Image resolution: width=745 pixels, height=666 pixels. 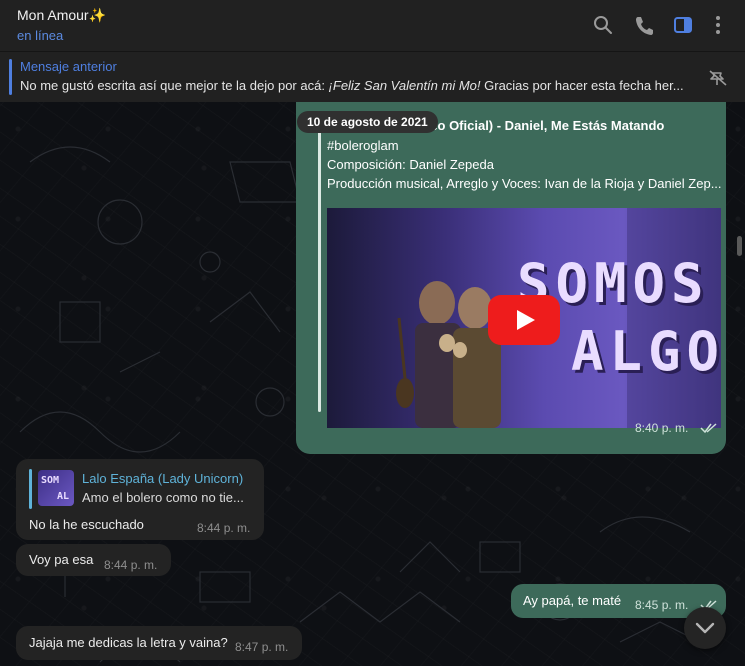 What do you see at coordinates (708, 428) in the screenshot?
I see `read-checks-icon` at bounding box center [708, 428].